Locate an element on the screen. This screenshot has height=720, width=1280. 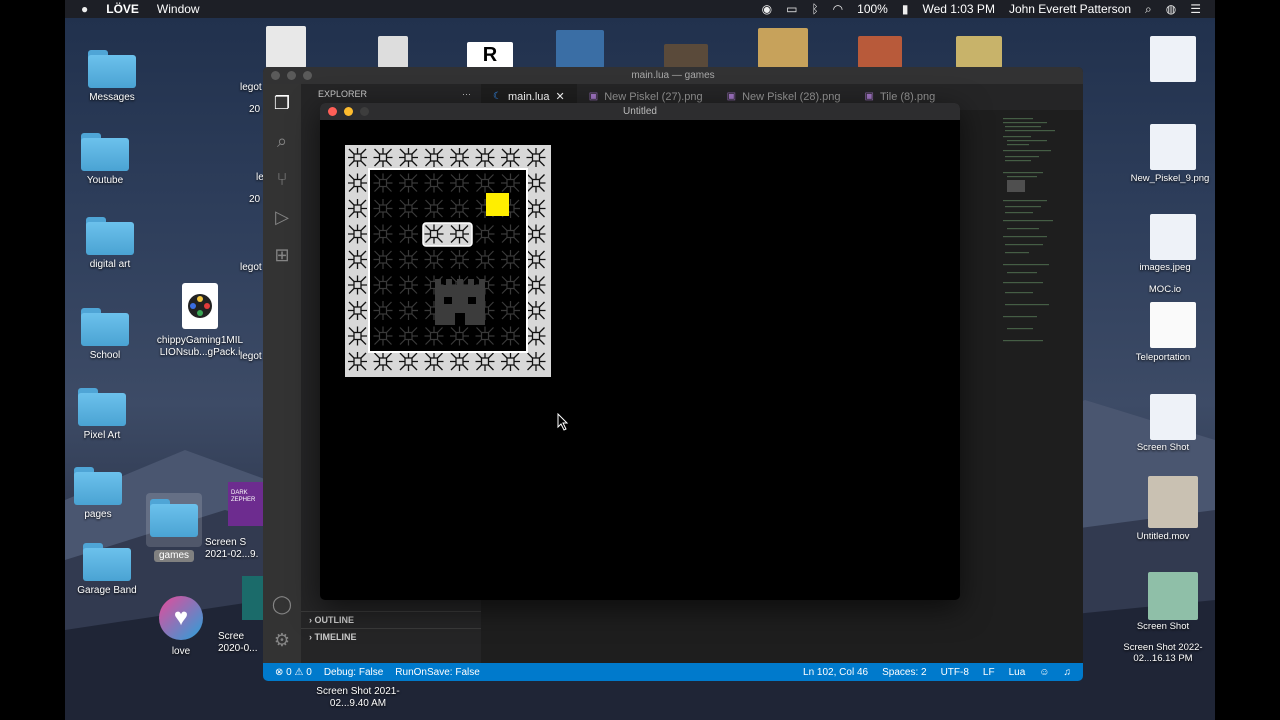
folder-games: games is located at coordinates (174, 527).